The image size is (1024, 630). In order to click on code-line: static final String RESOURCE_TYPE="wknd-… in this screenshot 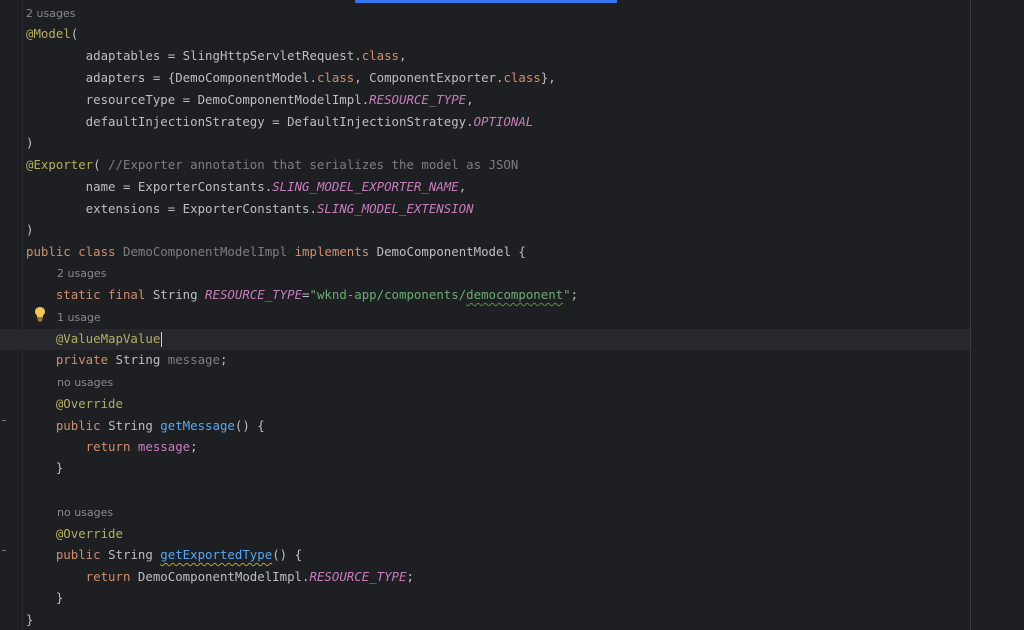, I will do `click(302, 295)`.